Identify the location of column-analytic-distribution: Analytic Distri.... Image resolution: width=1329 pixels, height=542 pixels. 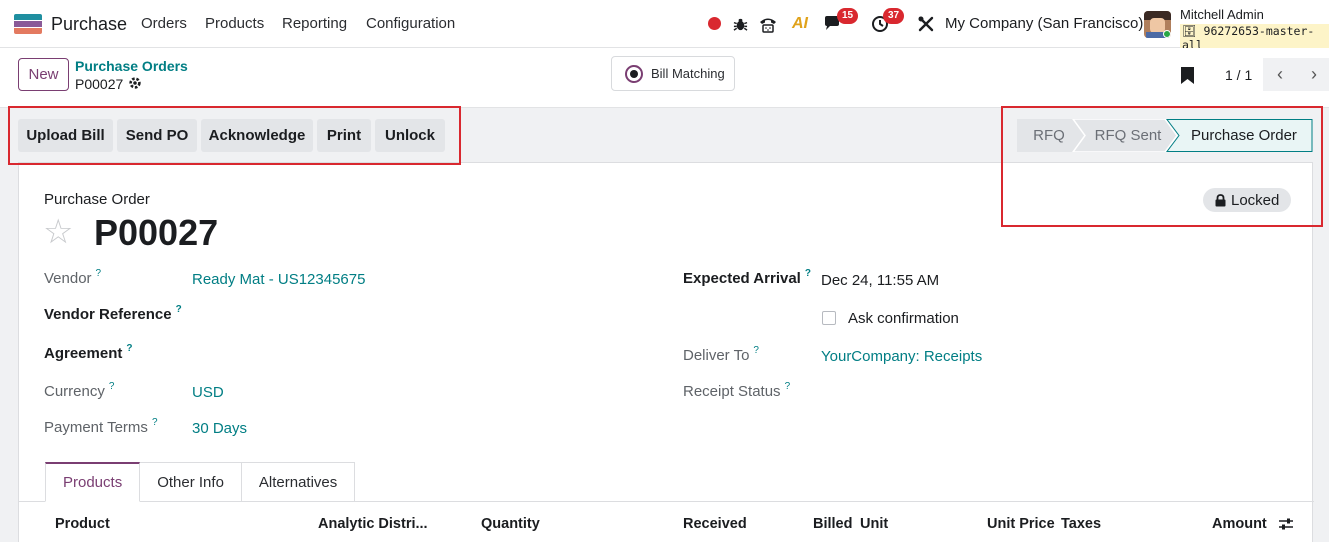
(373, 524).